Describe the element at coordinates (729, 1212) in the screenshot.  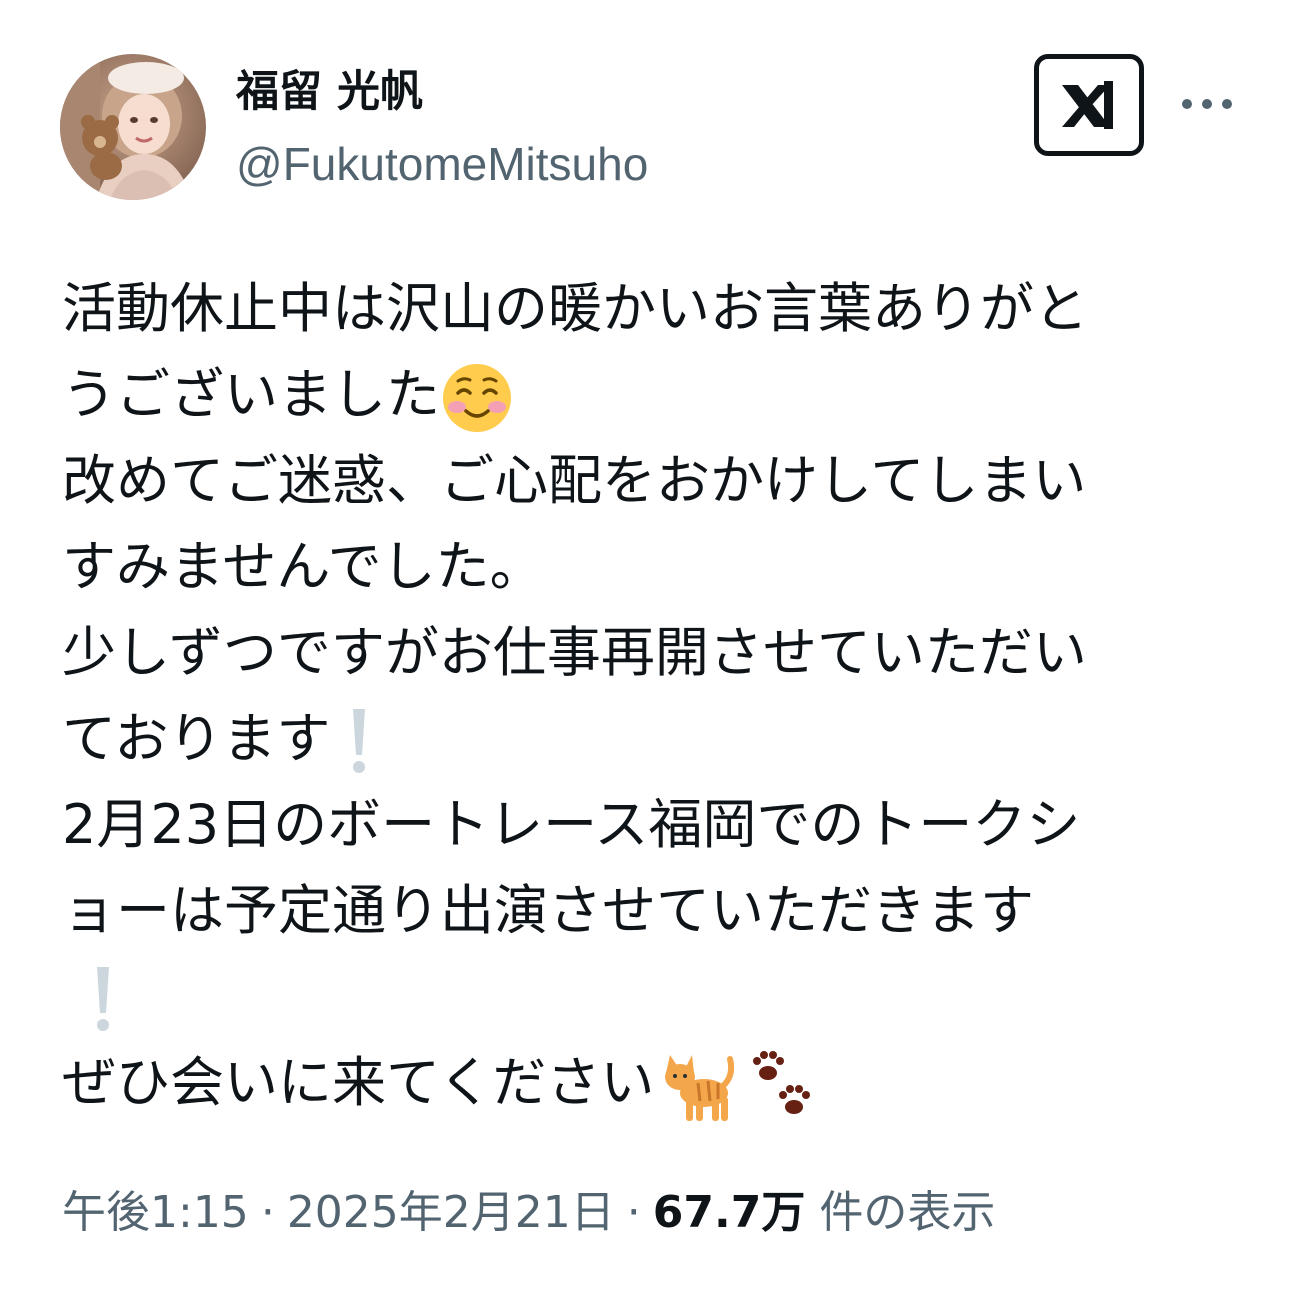
I see `views-count: 67.7万` at that location.